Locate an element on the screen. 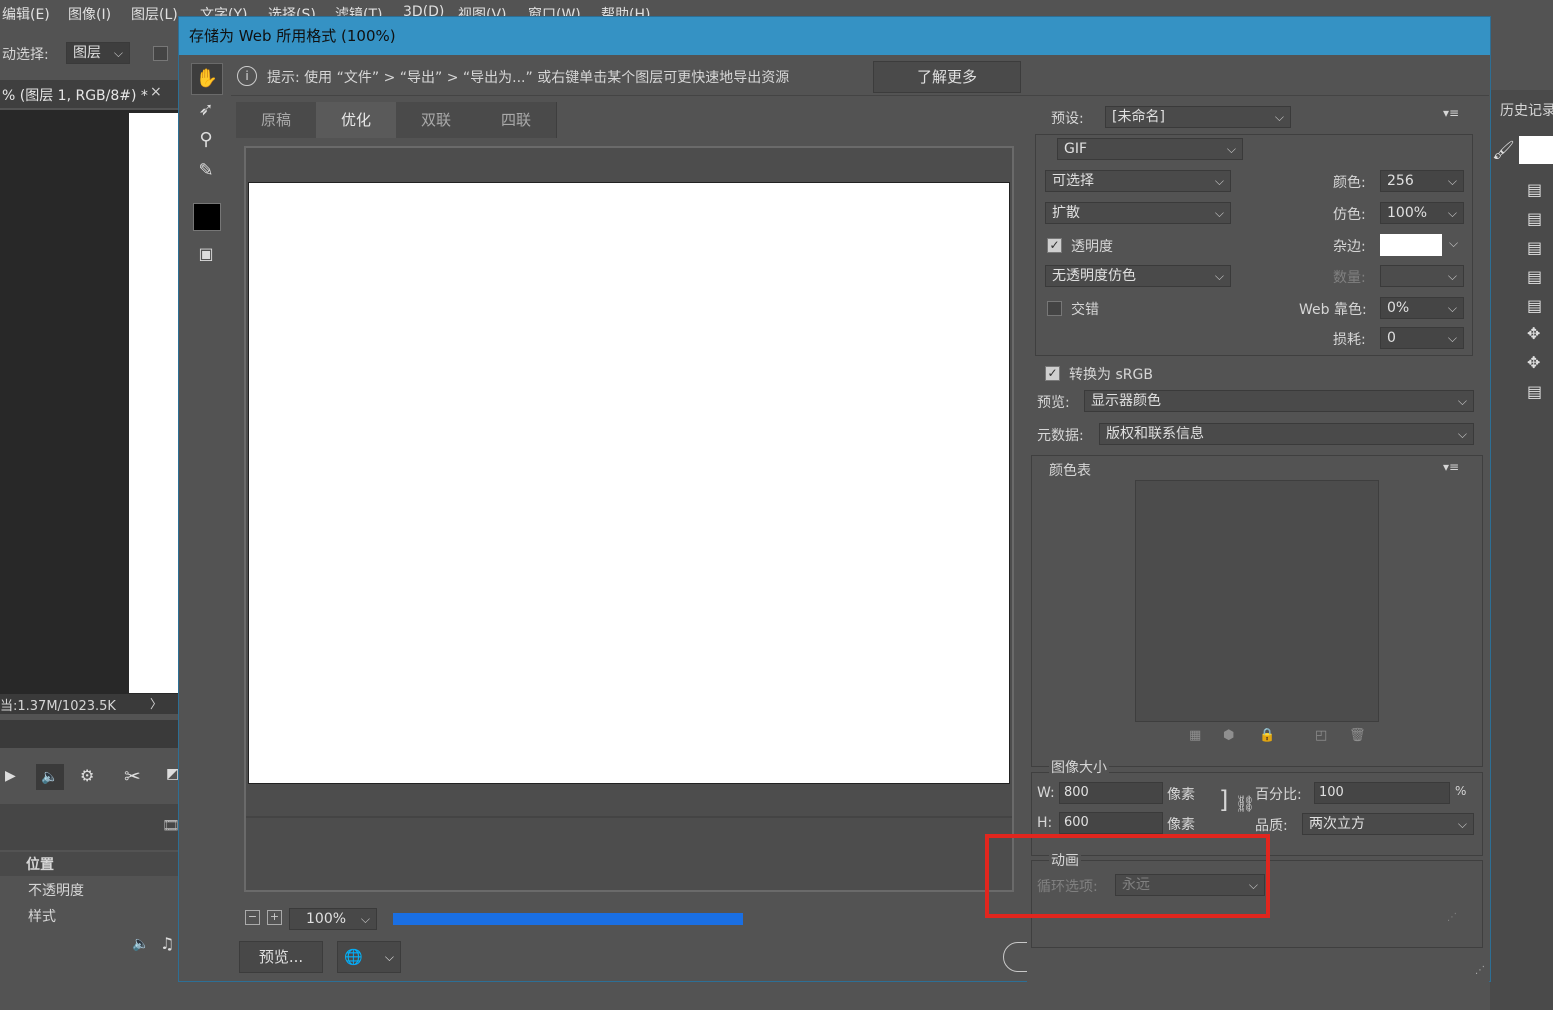 Image resolution: width=1553 pixels, height=1010 pixels. quality-dropdown: 两次立方 ⌵ is located at coordinates (1388, 824).